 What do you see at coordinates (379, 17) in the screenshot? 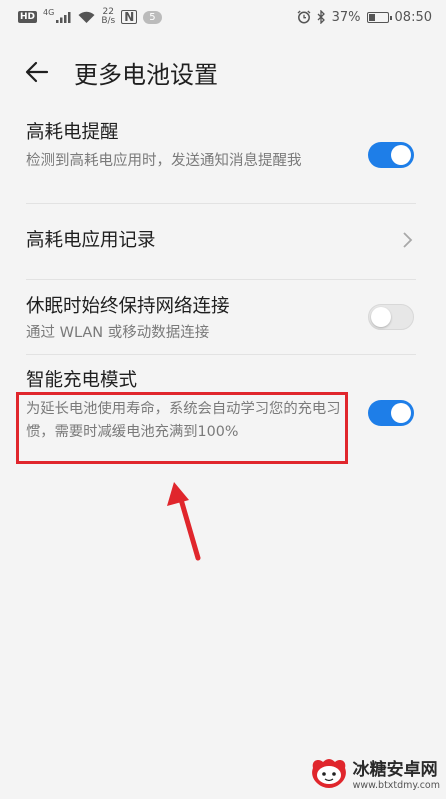
I see `battery-icon` at bounding box center [379, 17].